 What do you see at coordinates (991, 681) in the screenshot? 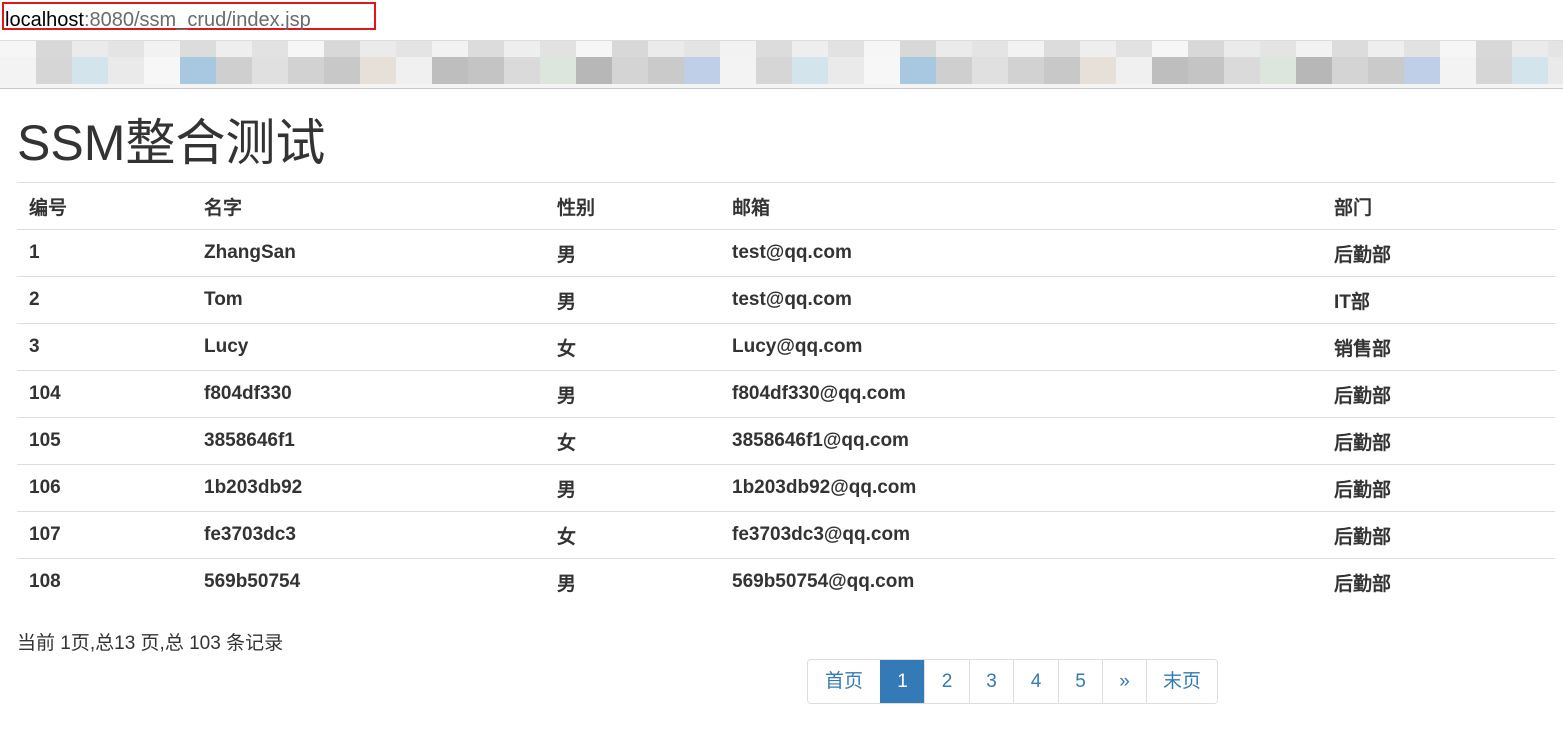
I see `page-3-button: 3` at bounding box center [991, 681].